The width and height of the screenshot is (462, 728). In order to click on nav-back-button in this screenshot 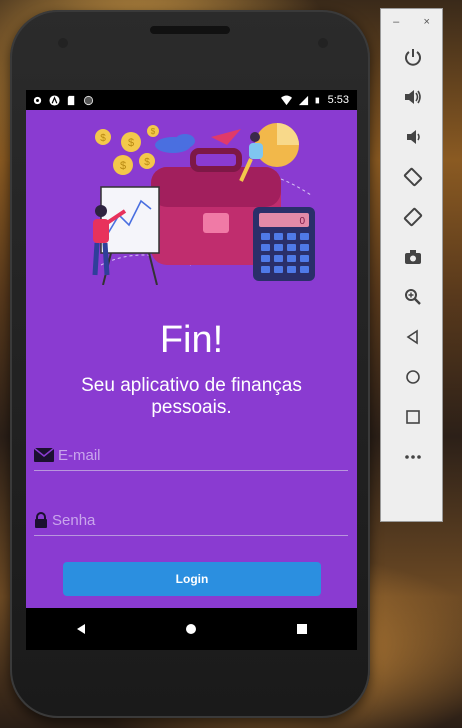, I will do `click(81, 629)`.